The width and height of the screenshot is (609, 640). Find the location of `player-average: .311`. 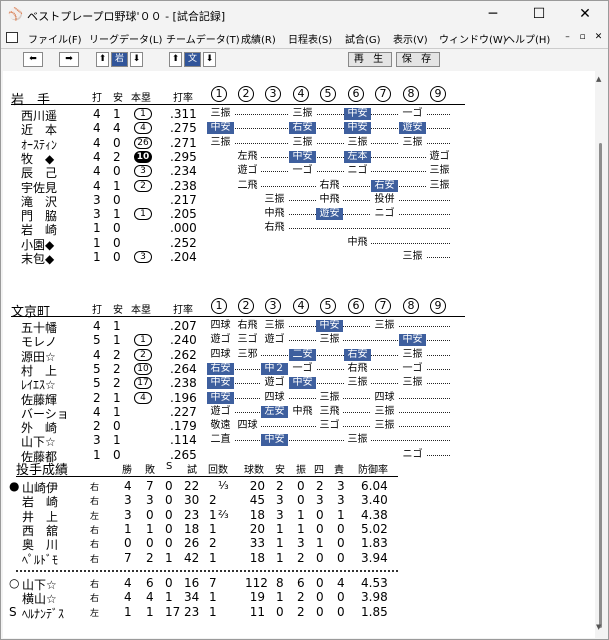

player-average: .311 is located at coordinates (183, 114).